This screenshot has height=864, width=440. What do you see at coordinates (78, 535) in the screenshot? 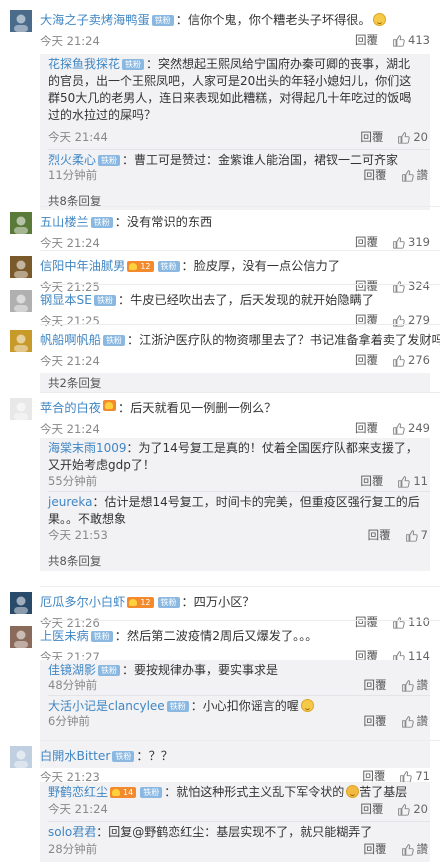
I see `sub-reply-time: 今天 21:53` at bounding box center [78, 535].